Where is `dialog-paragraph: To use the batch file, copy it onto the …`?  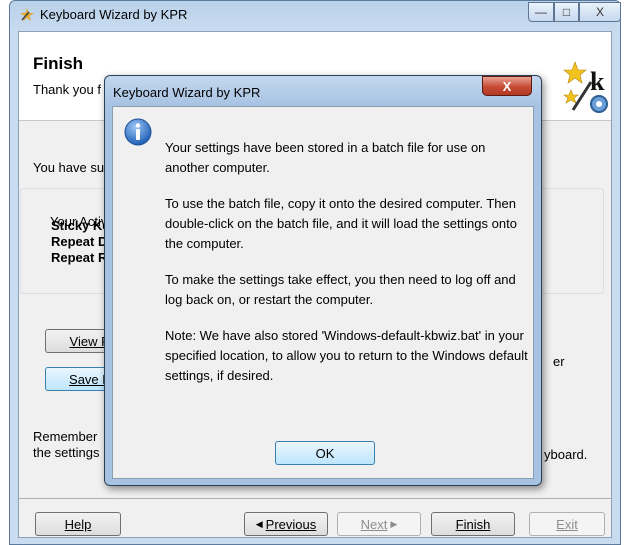
dialog-paragraph: To use the batch file, copy it onto the … is located at coordinates (341, 223).